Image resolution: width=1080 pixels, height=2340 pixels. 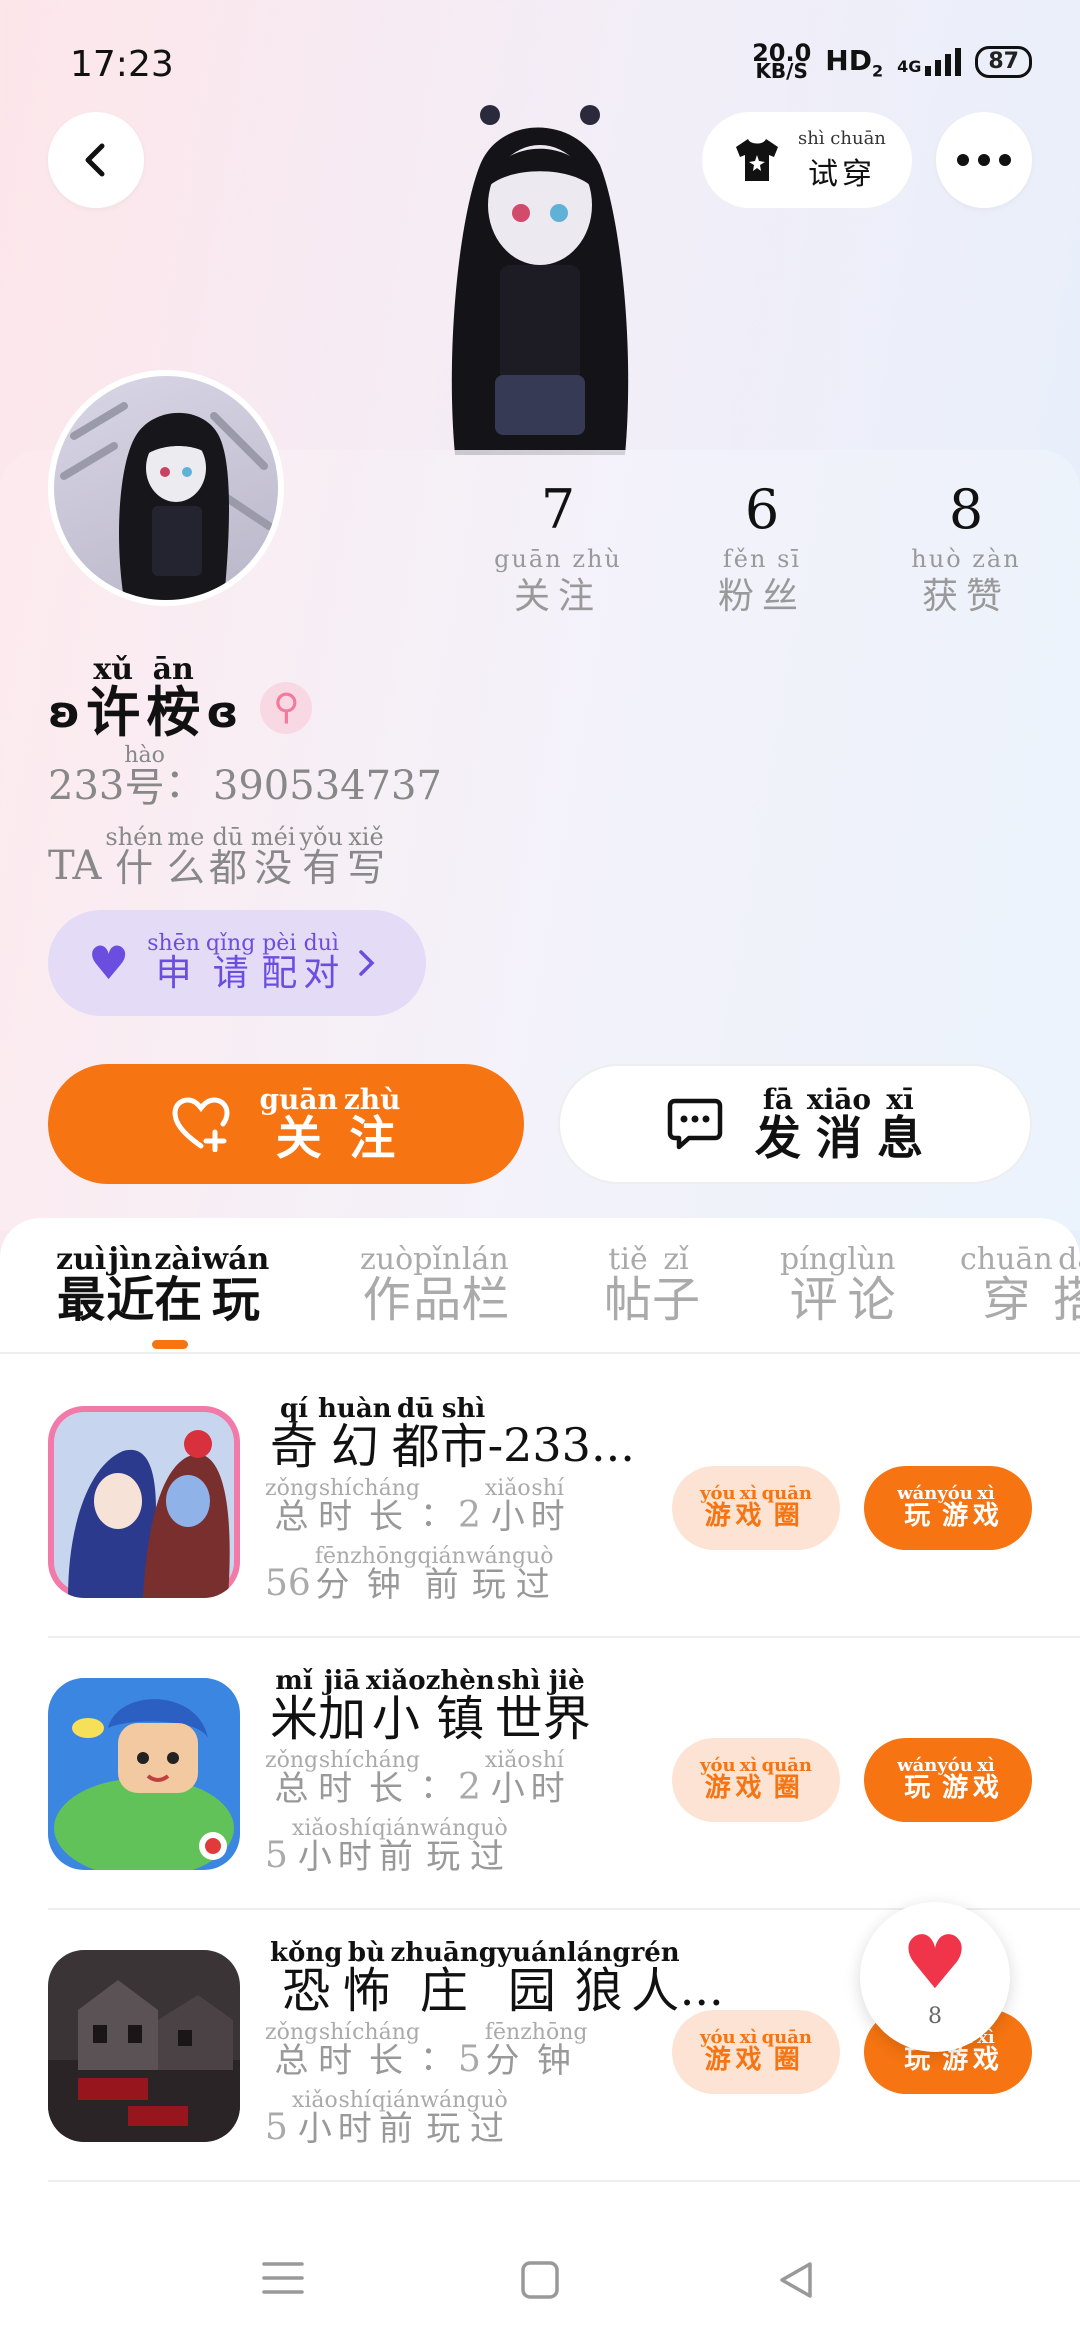 I want to click on send-message-label: fā 发 xiāo 消 xī 息, so click(x=839, y=1123).